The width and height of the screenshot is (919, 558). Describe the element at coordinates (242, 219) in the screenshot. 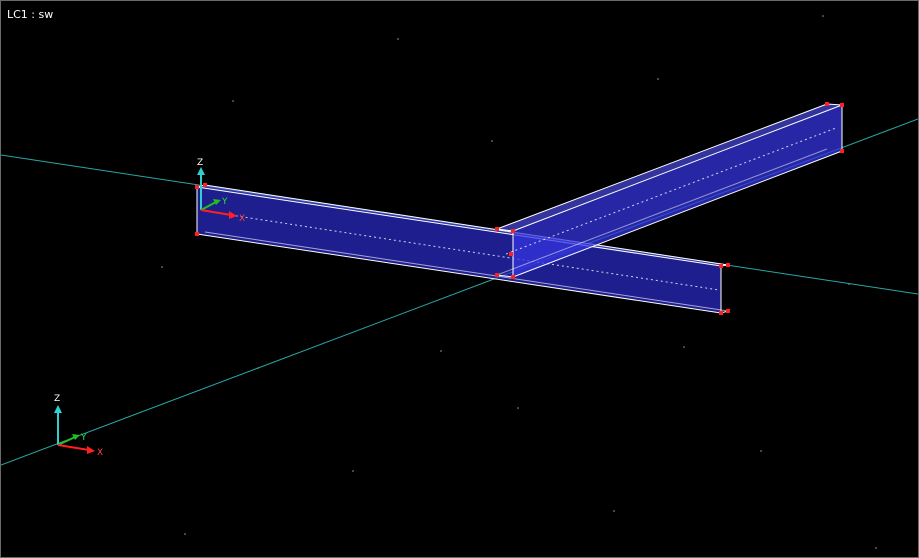

I see `local-axis-x-label: X` at that location.